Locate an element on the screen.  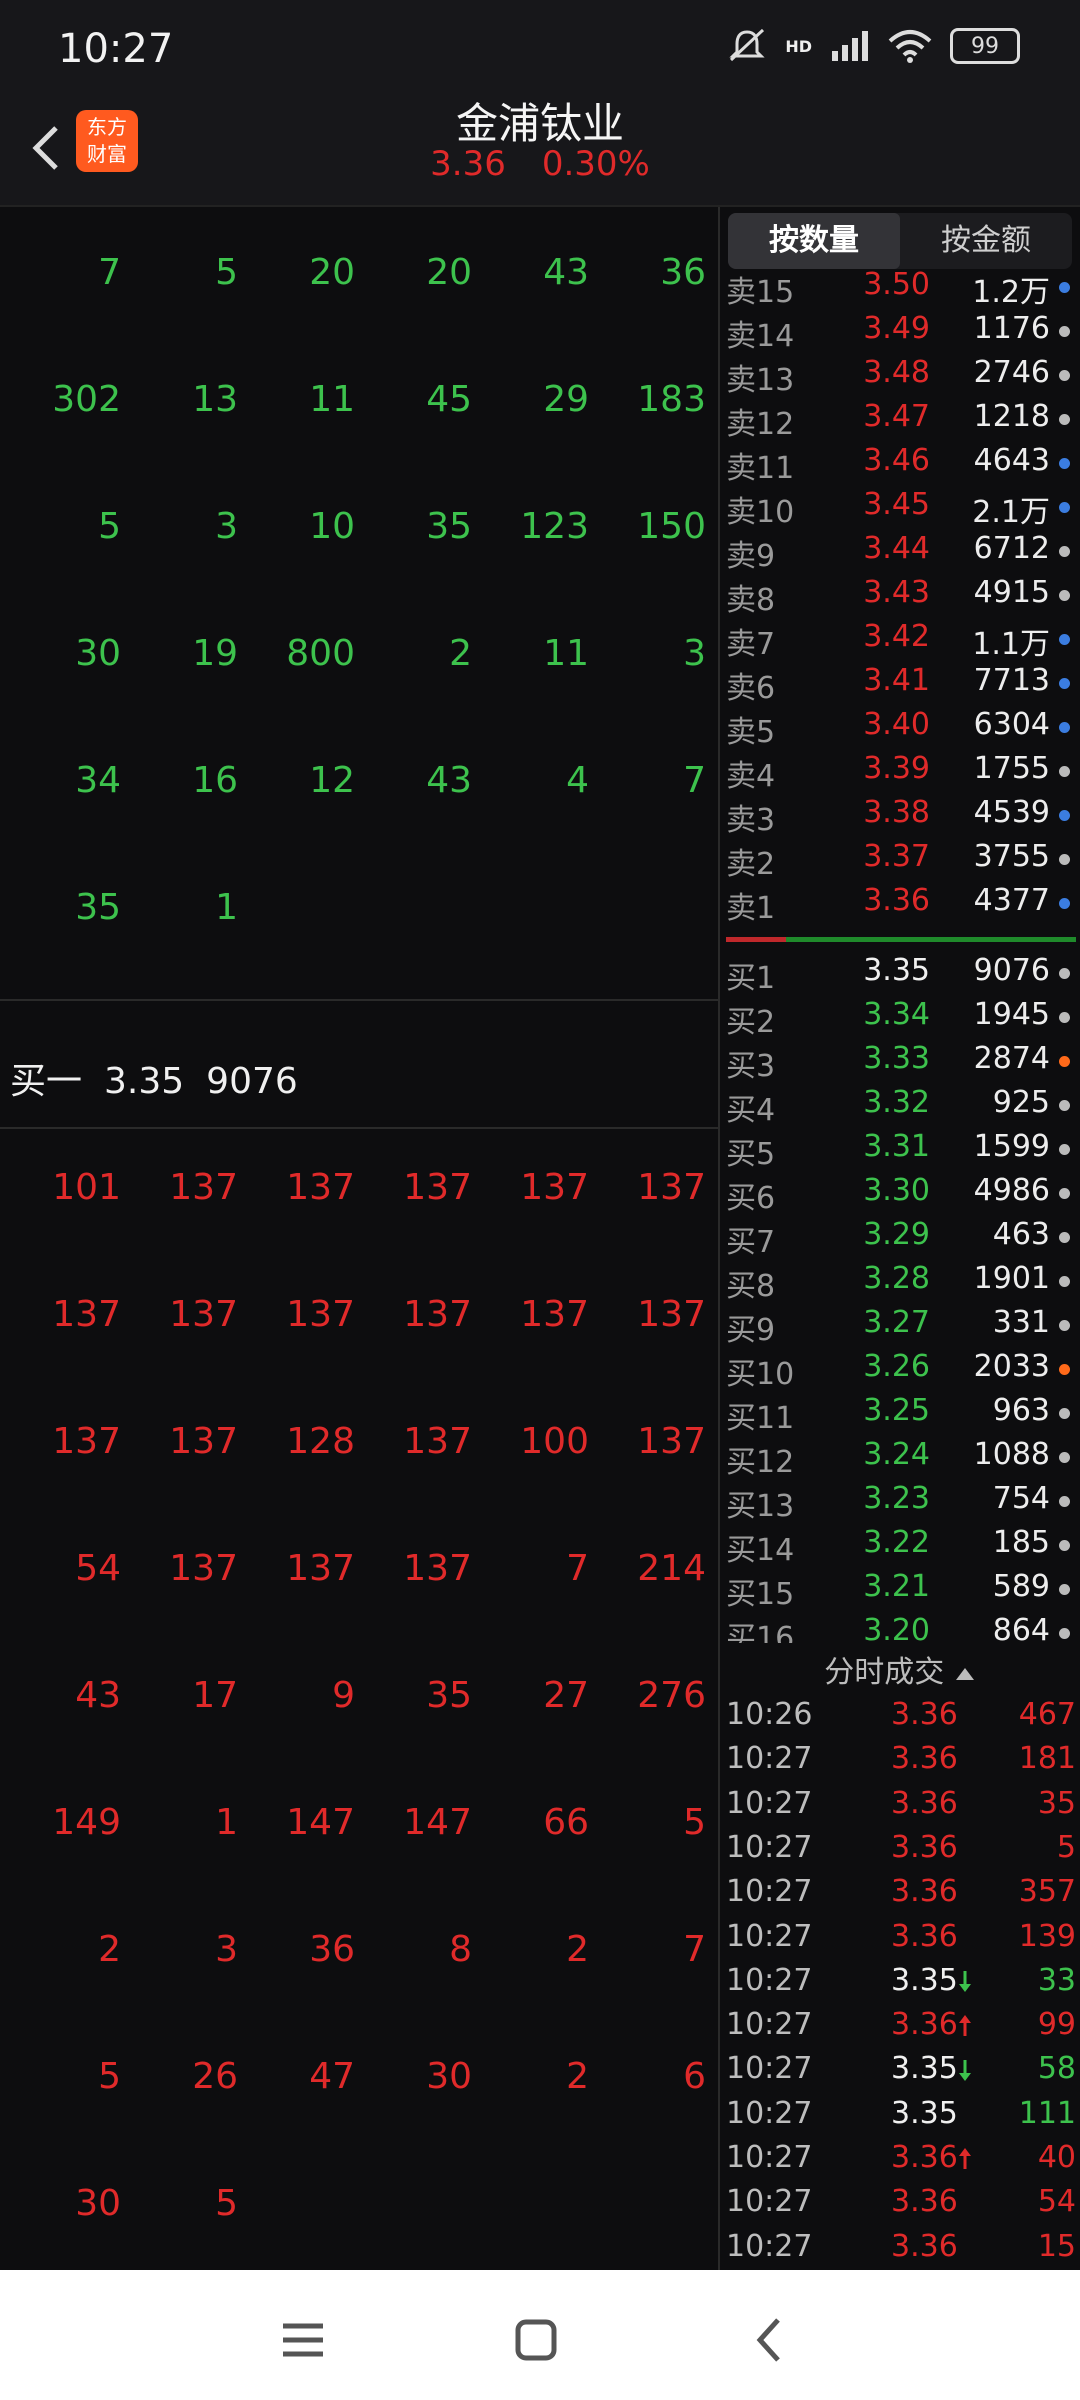
trade-row: 10:26 3.36 467 is located at coordinates (901, 1719).